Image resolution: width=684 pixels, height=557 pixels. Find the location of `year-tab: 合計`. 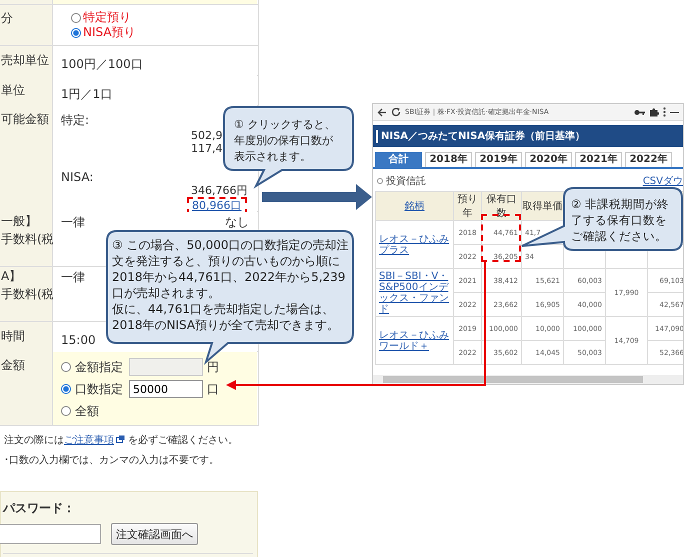

year-tab: 合計 is located at coordinates (398, 159).